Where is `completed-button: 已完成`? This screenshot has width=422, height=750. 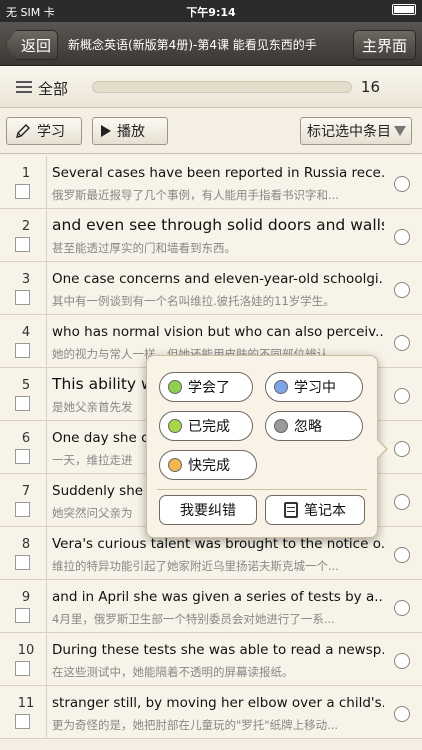 completed-button: 已完成 is located at coordinates (206, 426).